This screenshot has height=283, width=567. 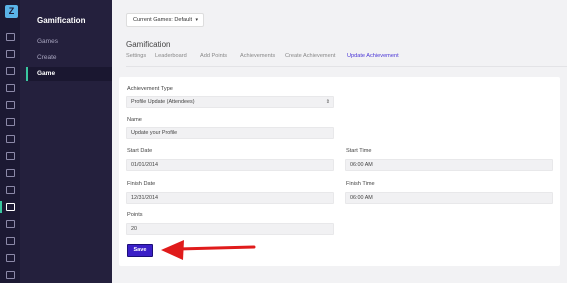 What do you see at coordinates (10, 105) in the screenshot?
I see `building-icon` at bounding box center [10, 105].